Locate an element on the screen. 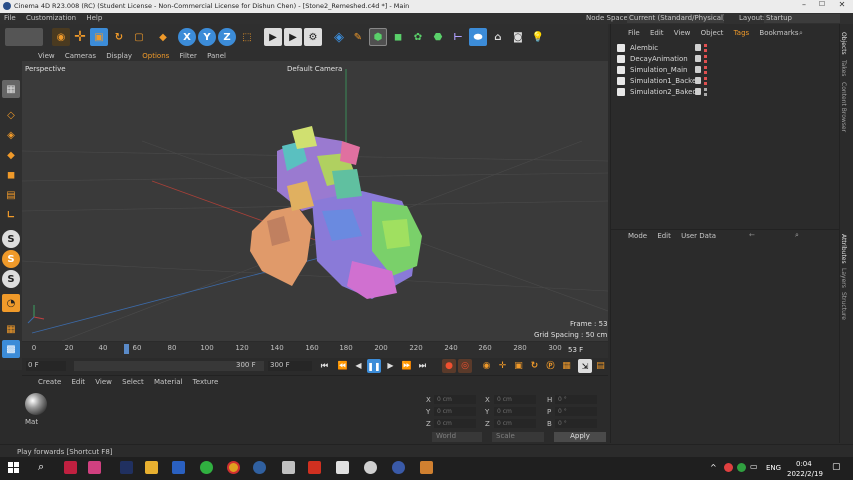 The image size is (853, 480). render-view-icon: ▶ is located at coordinates (273, 37).